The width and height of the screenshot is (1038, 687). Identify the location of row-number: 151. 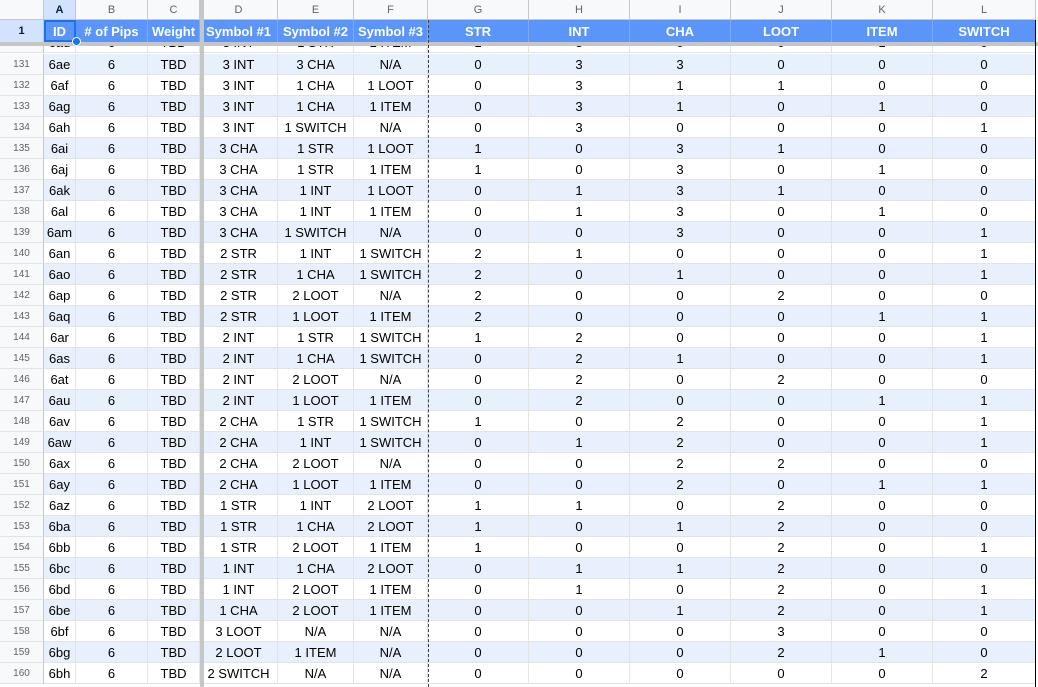
(22, 484).